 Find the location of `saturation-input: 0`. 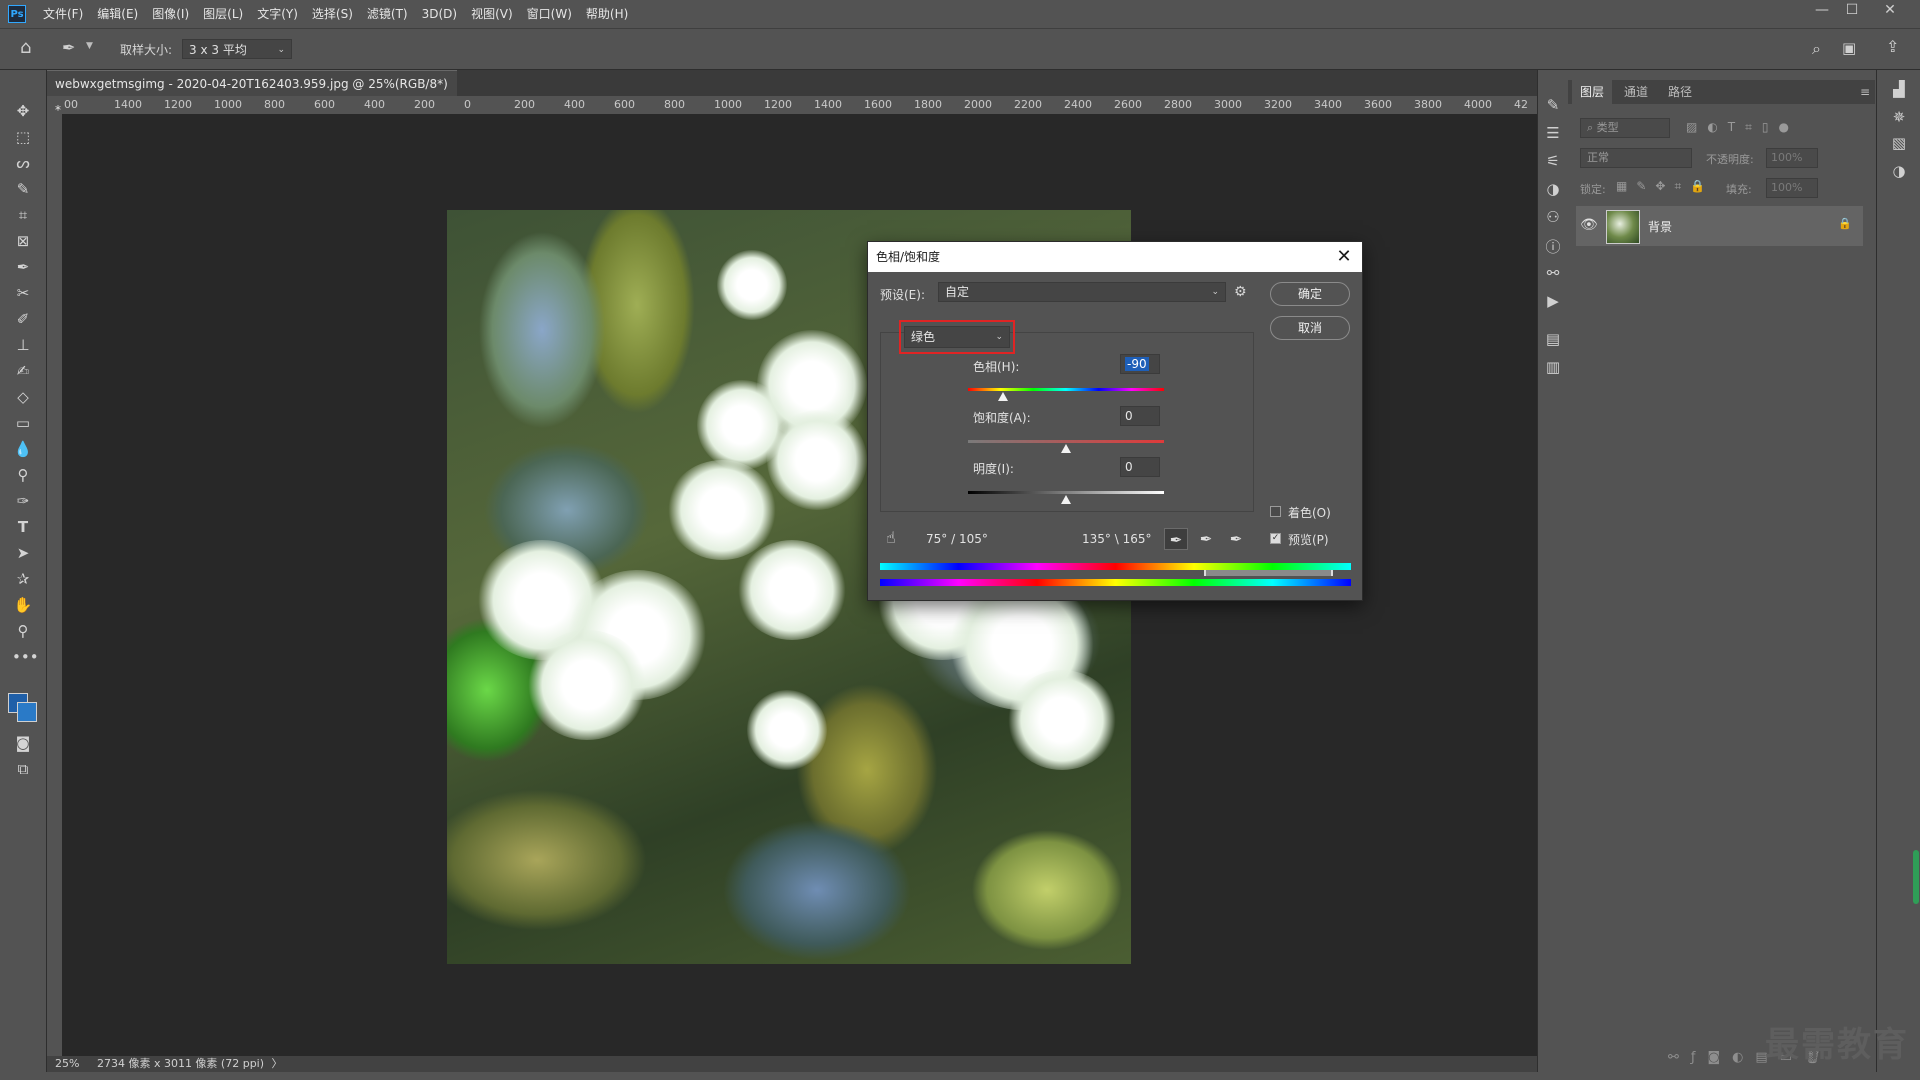

saturation-input: 0 is located at coordinates (1140, 416).